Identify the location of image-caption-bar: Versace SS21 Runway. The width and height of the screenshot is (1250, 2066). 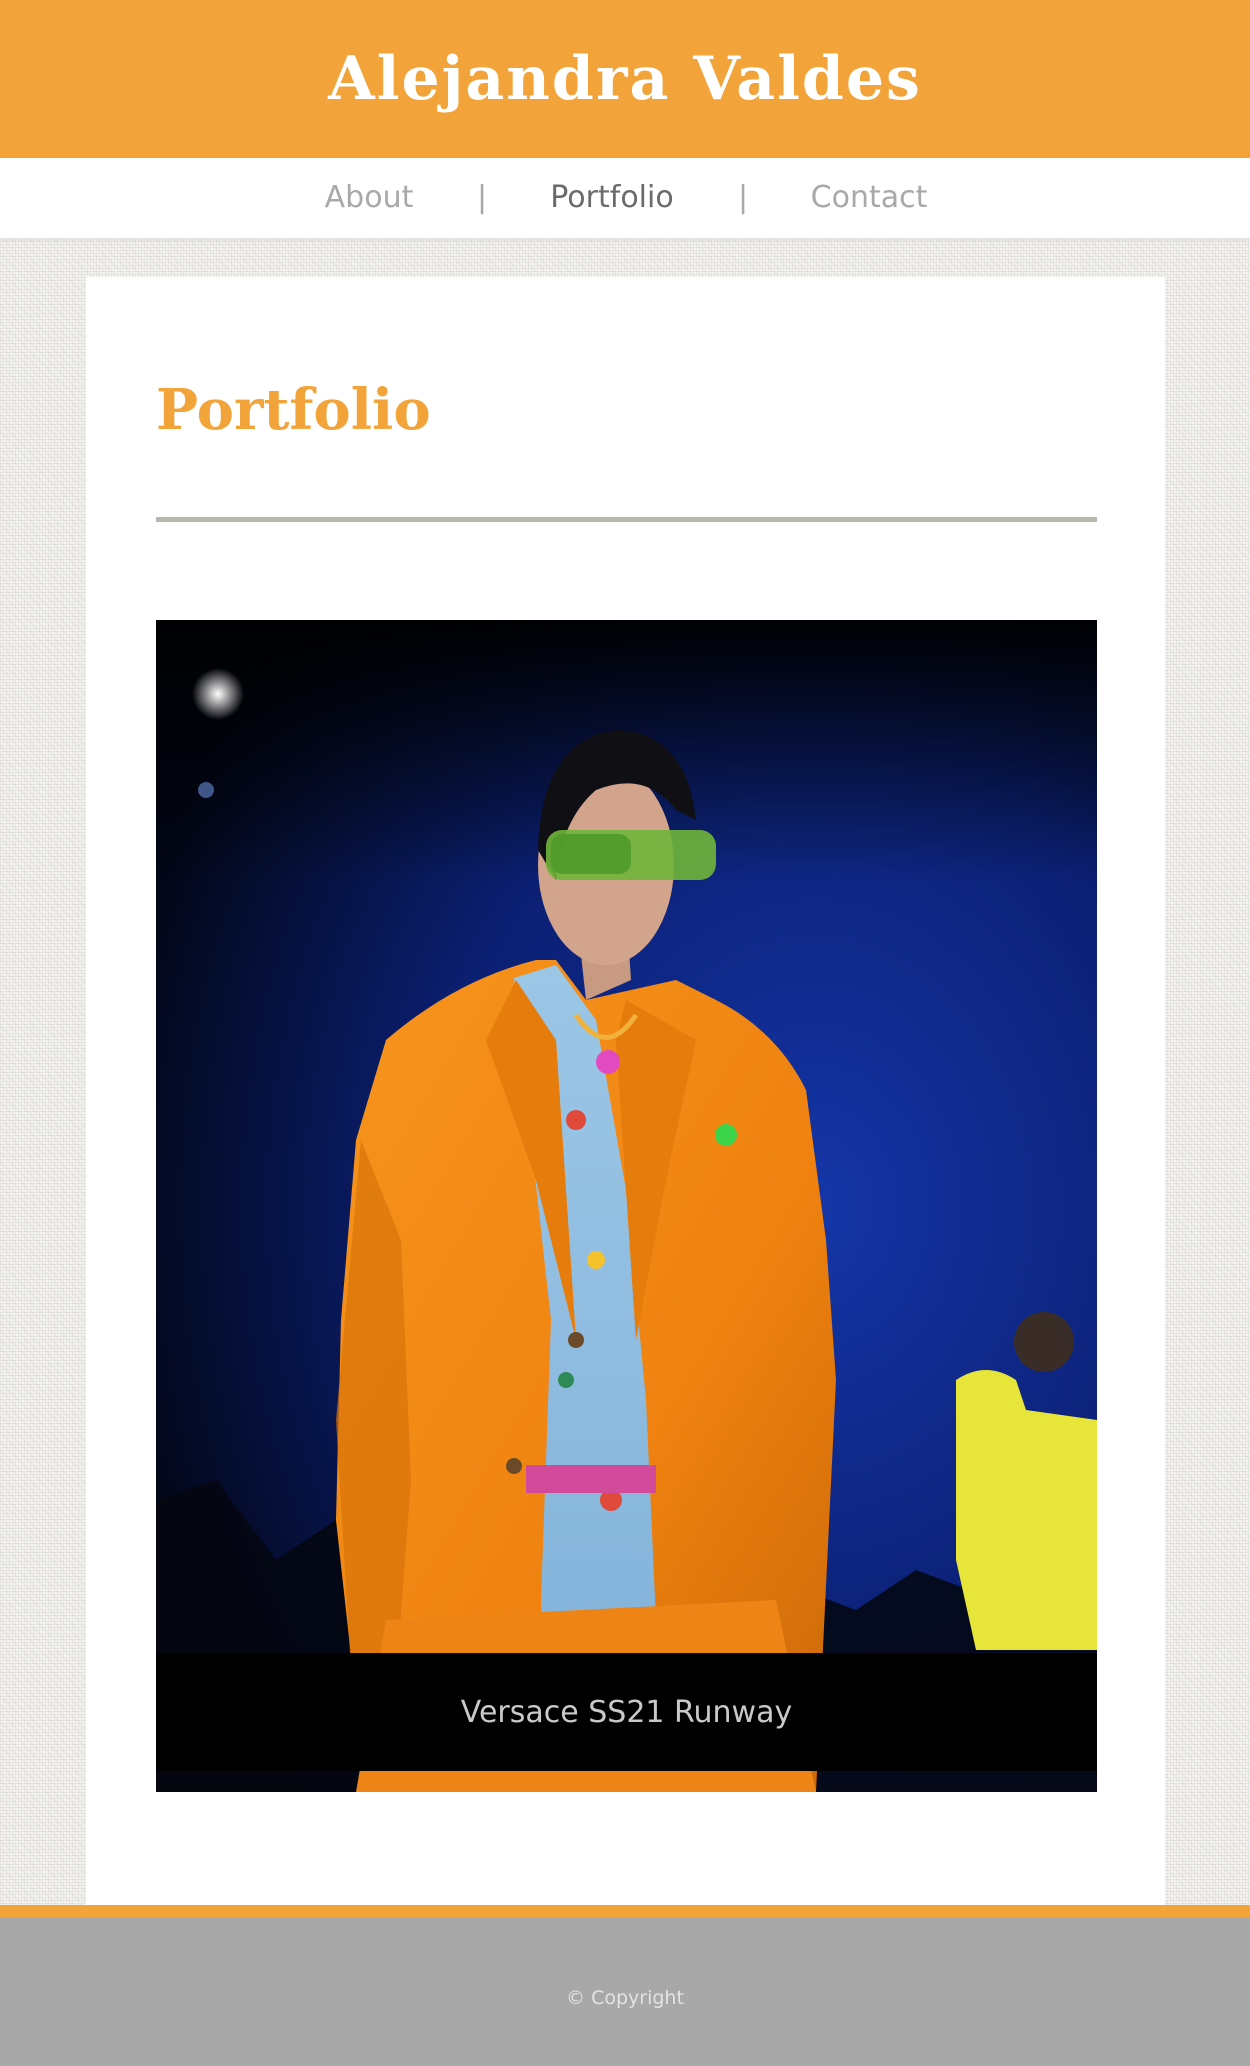
(626, 1712).